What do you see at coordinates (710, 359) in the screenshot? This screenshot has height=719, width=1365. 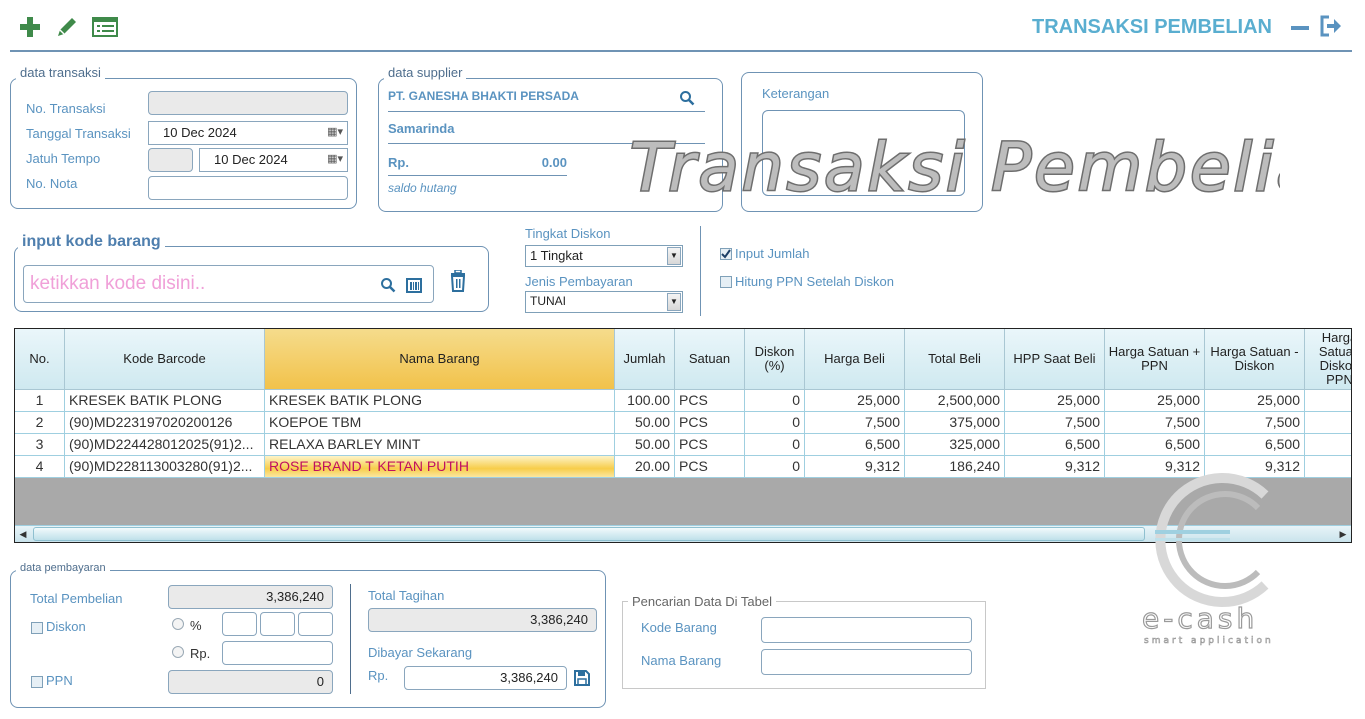 I see `column-header: Satuan` at bounding box center [710, 359].